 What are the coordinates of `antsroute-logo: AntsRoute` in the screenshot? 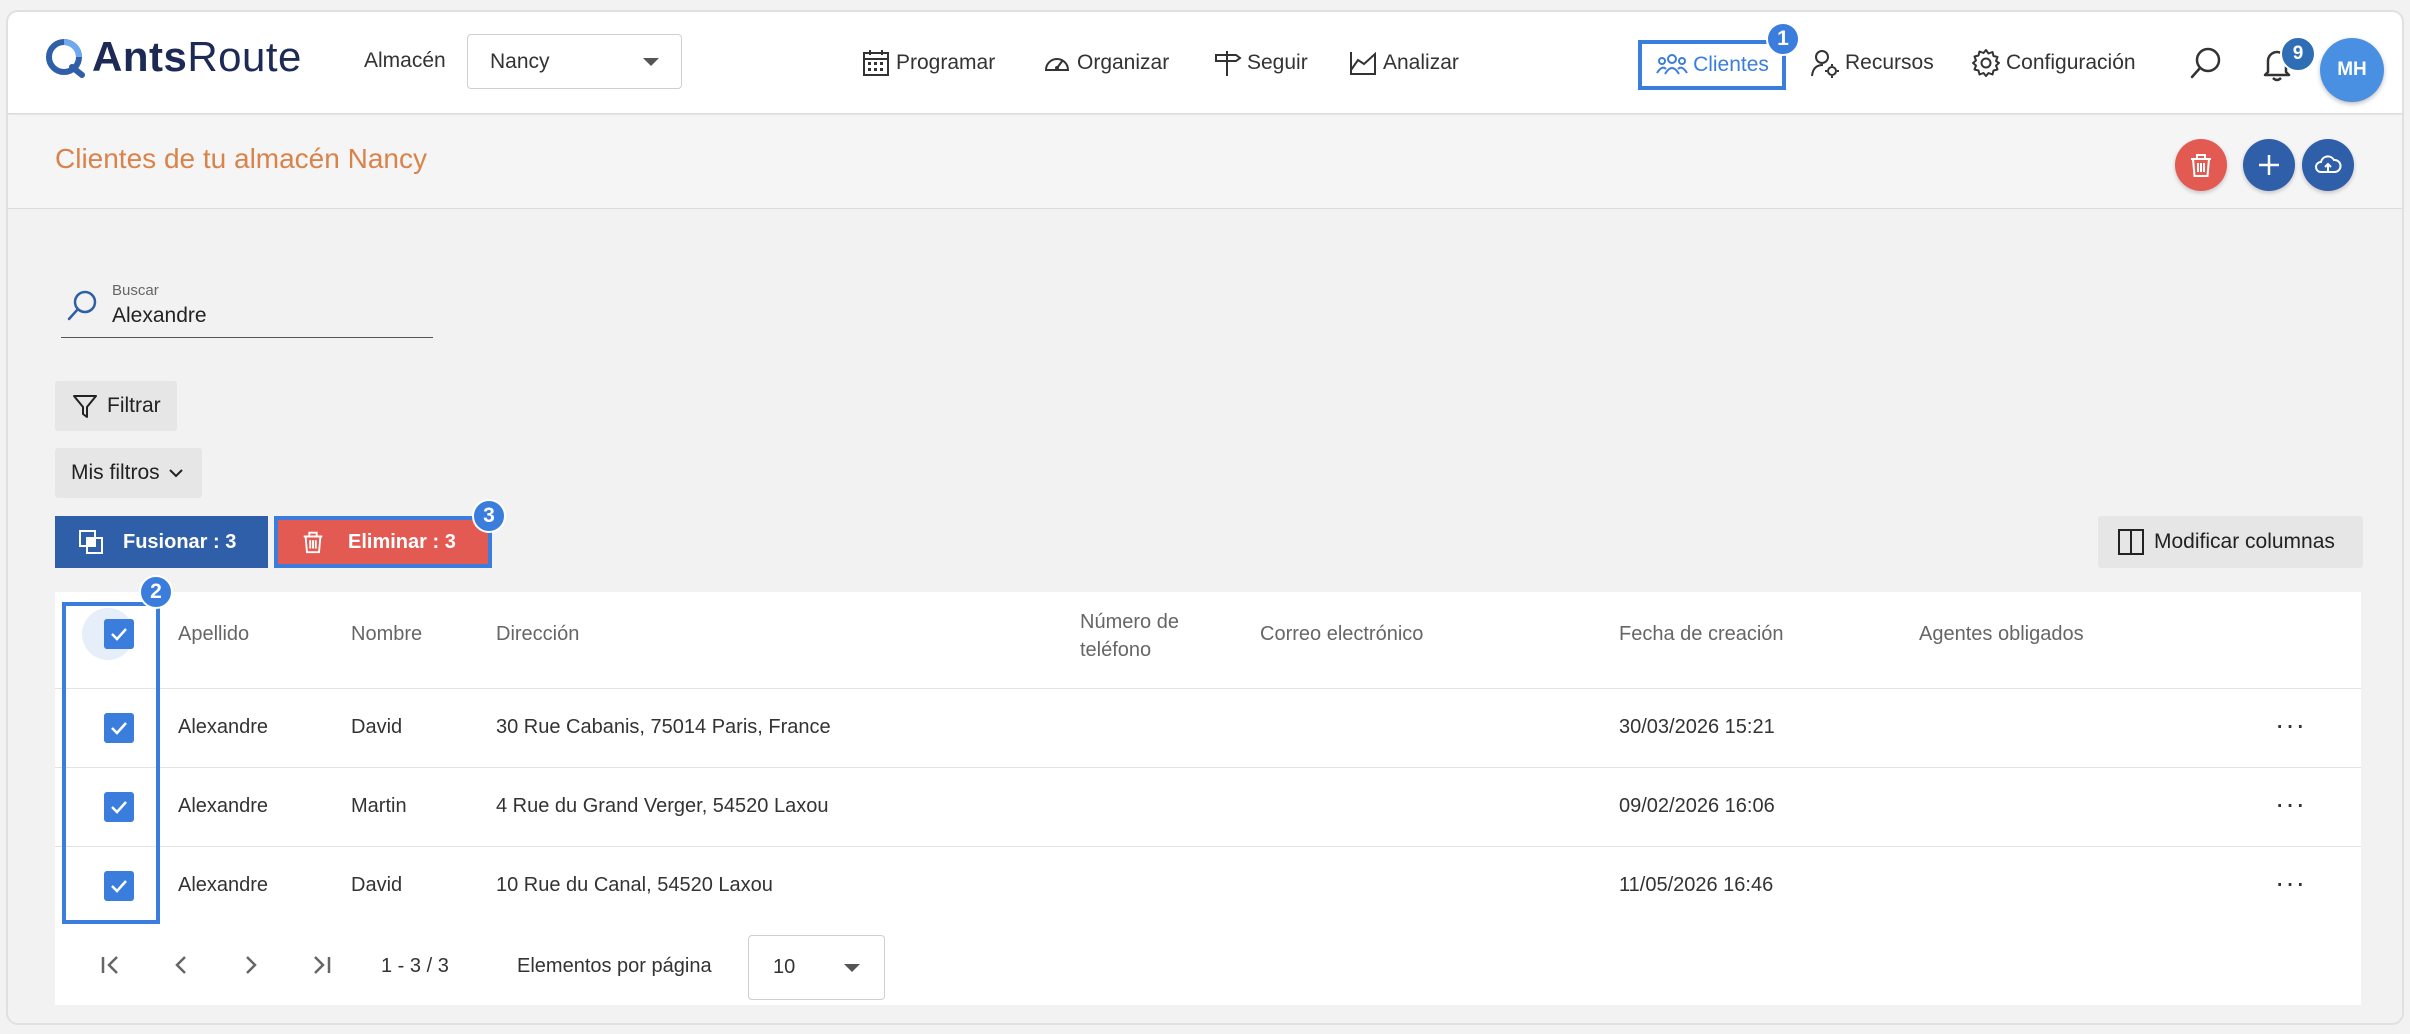 It's located at (172, 57).